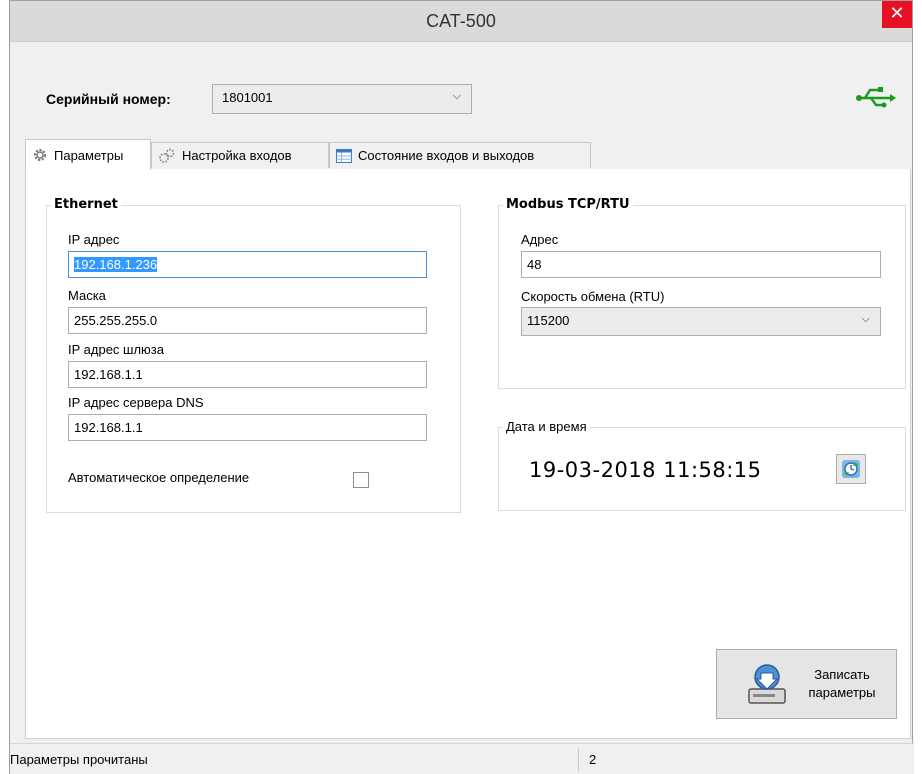  I want to click on gears-icon, so click(167, 156).